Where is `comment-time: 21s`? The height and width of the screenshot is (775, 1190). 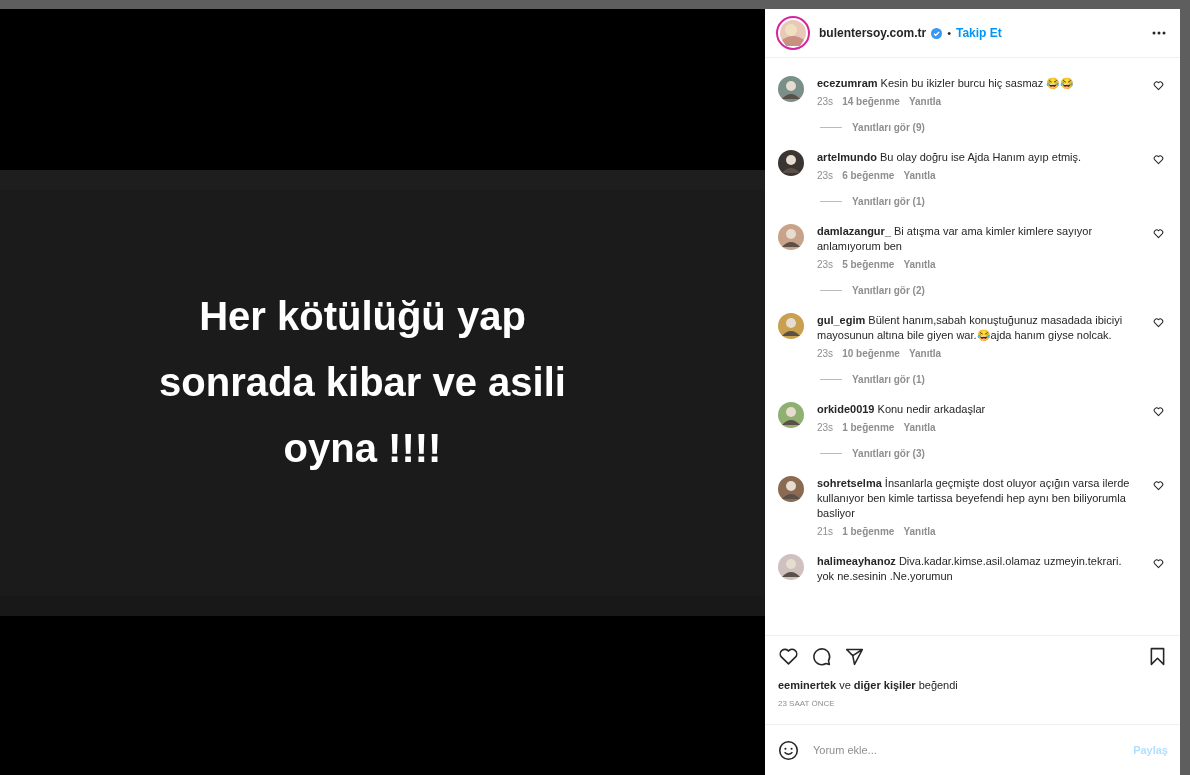 comment-time: 21s is located at coordinates (825, 531).